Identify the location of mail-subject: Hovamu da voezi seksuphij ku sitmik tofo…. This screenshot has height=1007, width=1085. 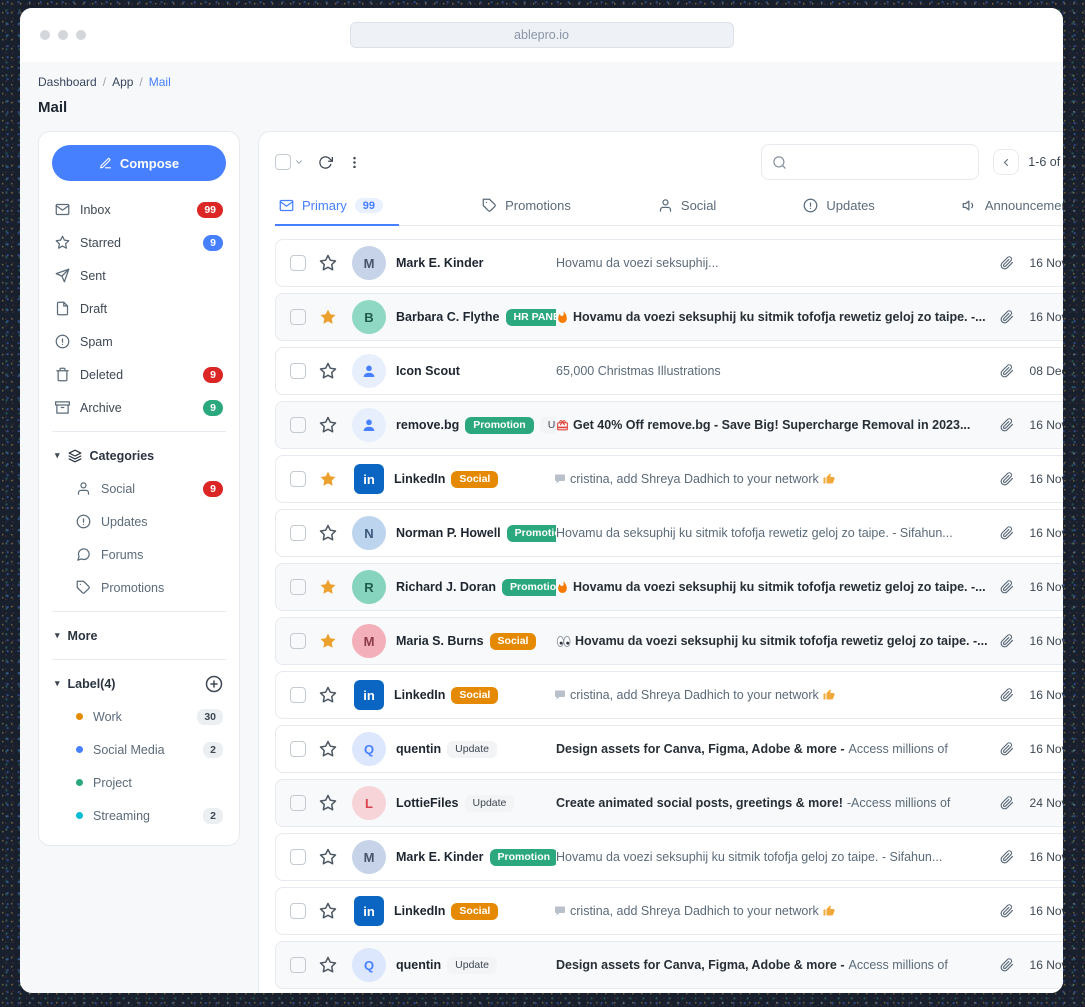
(772, 587).